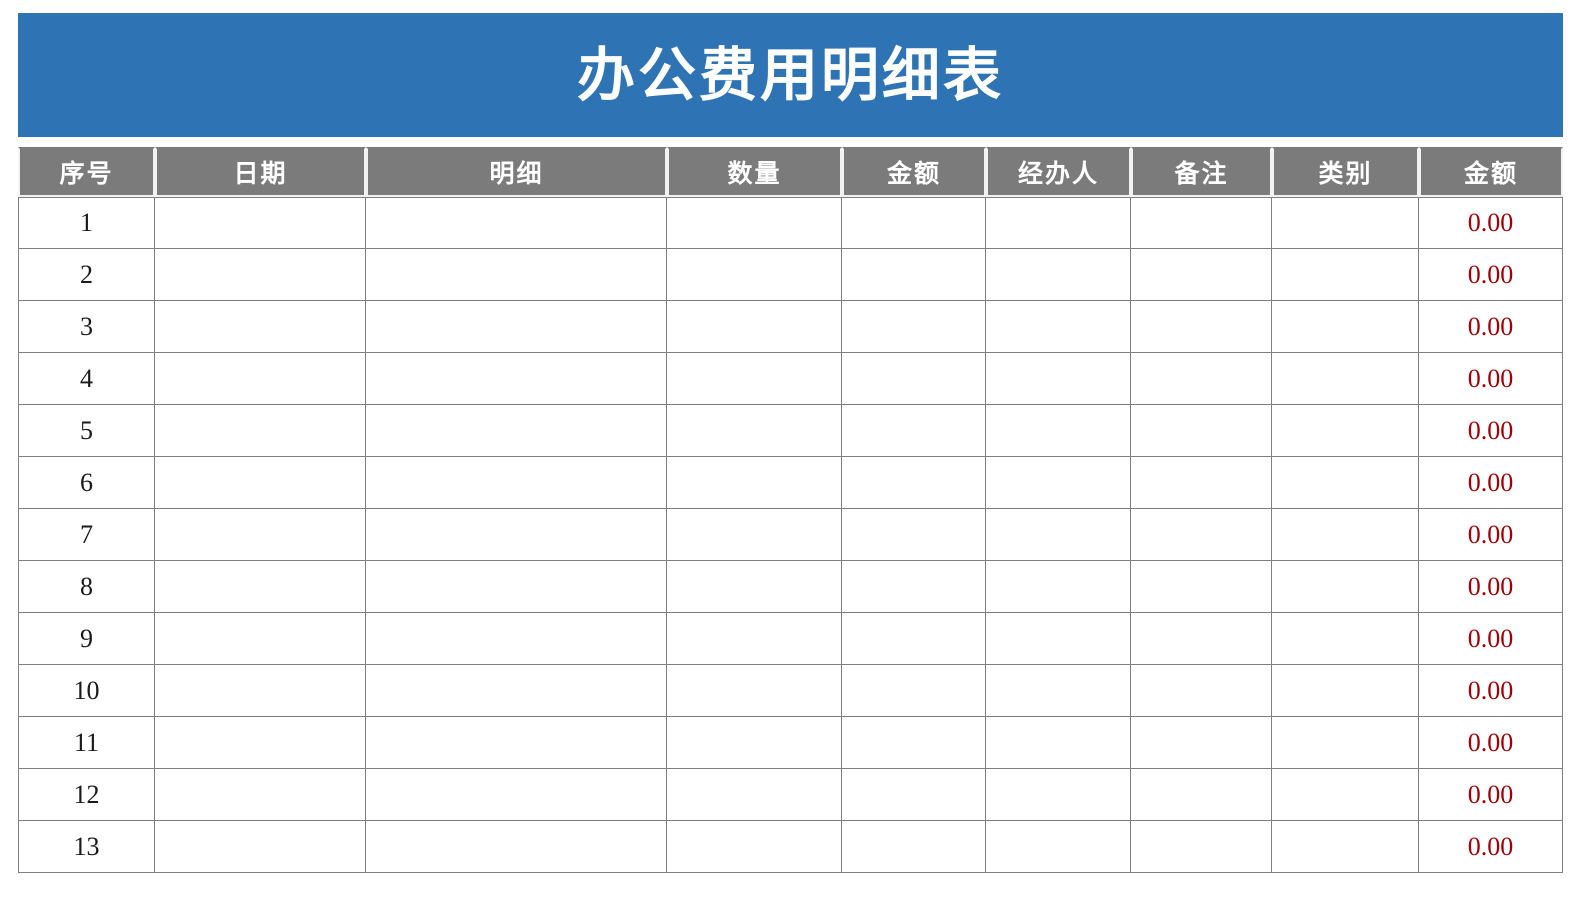 The width and height of the screenshot is (1580, 897). What do you see at coordinates (86, 535) in the screenshot?
I see `cell-index: 7` at bounding box center [86, 535].